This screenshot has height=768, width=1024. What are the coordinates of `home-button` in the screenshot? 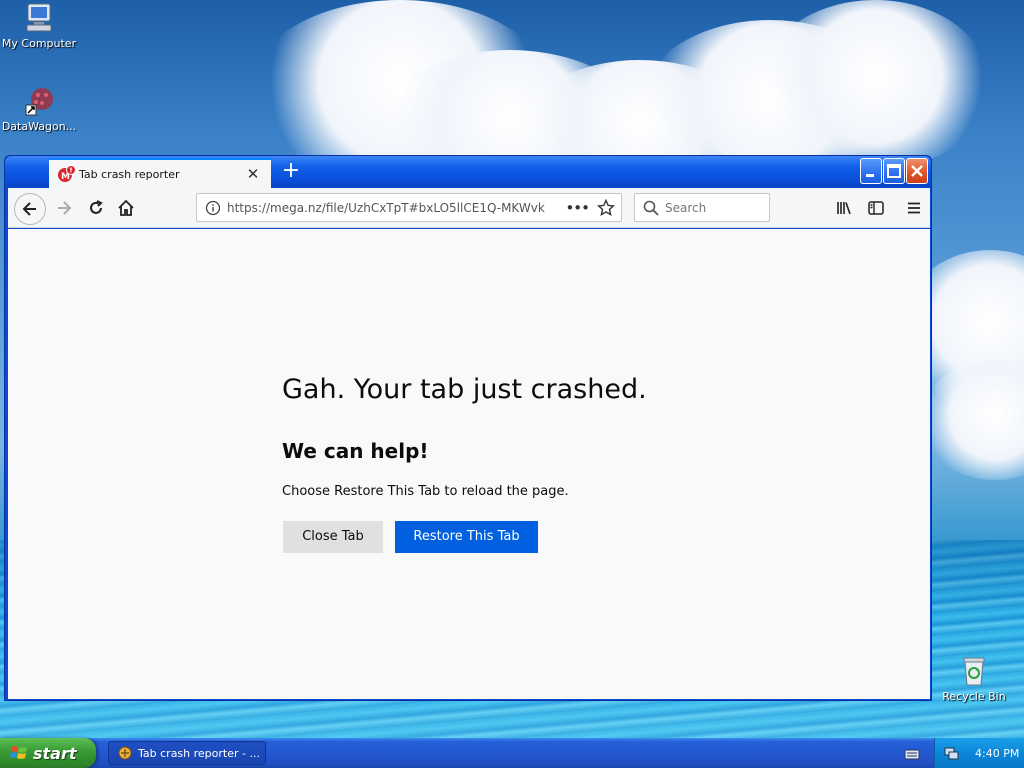 It's located at (126, 208).